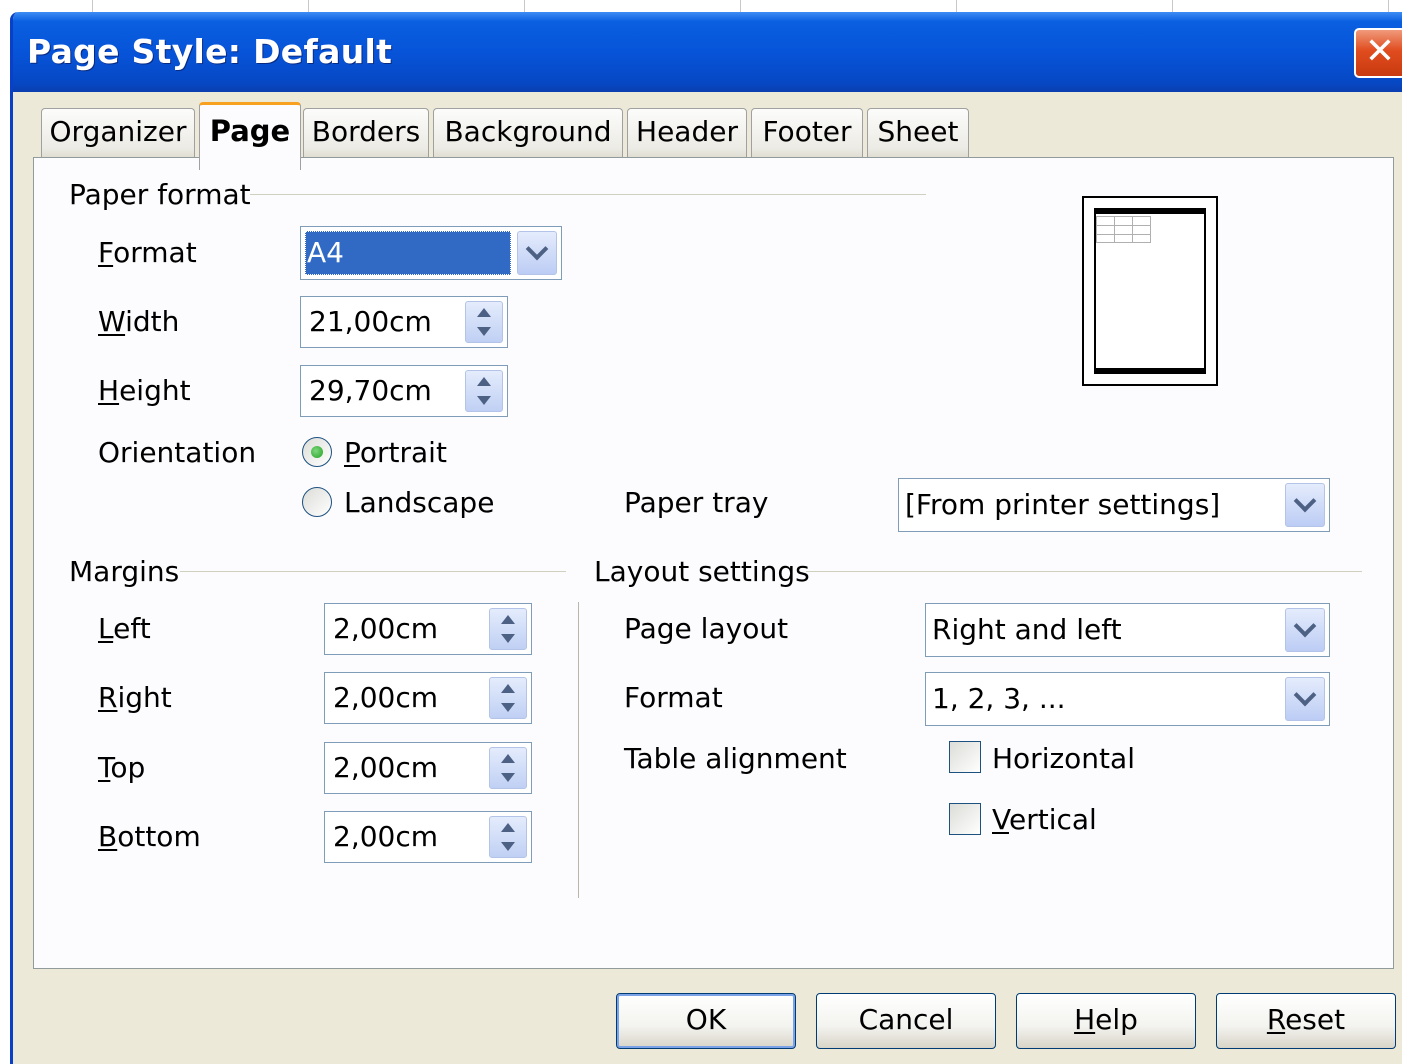 Image resolution: width=1402 pixels, height=1064 pixels. I want to click on margin-bottom-spinbox: 2,00cm, so click(428, 837).